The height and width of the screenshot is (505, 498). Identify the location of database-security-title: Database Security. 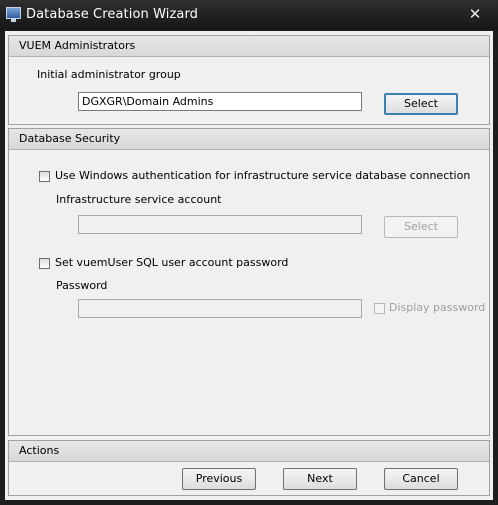
(70, 138).